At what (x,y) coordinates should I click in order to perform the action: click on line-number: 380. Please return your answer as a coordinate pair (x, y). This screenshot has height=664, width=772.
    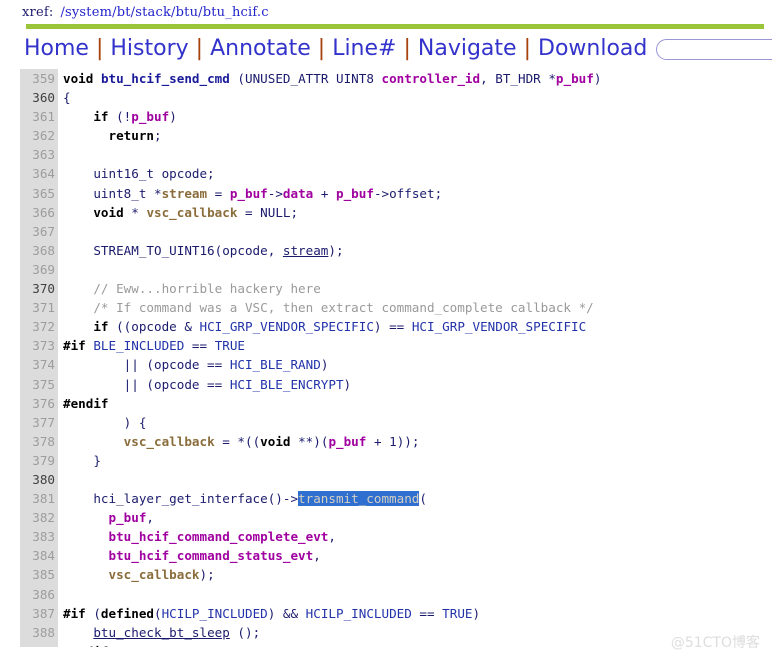
    Looking at the image, I should click on (39, 479).